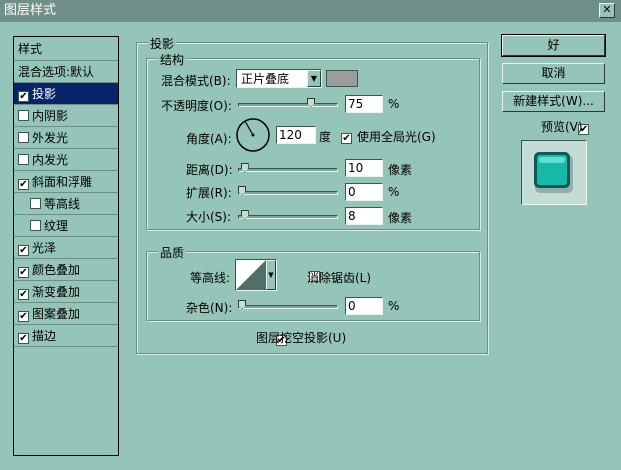 This screenshot has height=470, width=621. What do you see at coordinates (56, 292) in the screenshot?
I see `style-item-label: 渐变叠加` at bounding box center [56, 292].